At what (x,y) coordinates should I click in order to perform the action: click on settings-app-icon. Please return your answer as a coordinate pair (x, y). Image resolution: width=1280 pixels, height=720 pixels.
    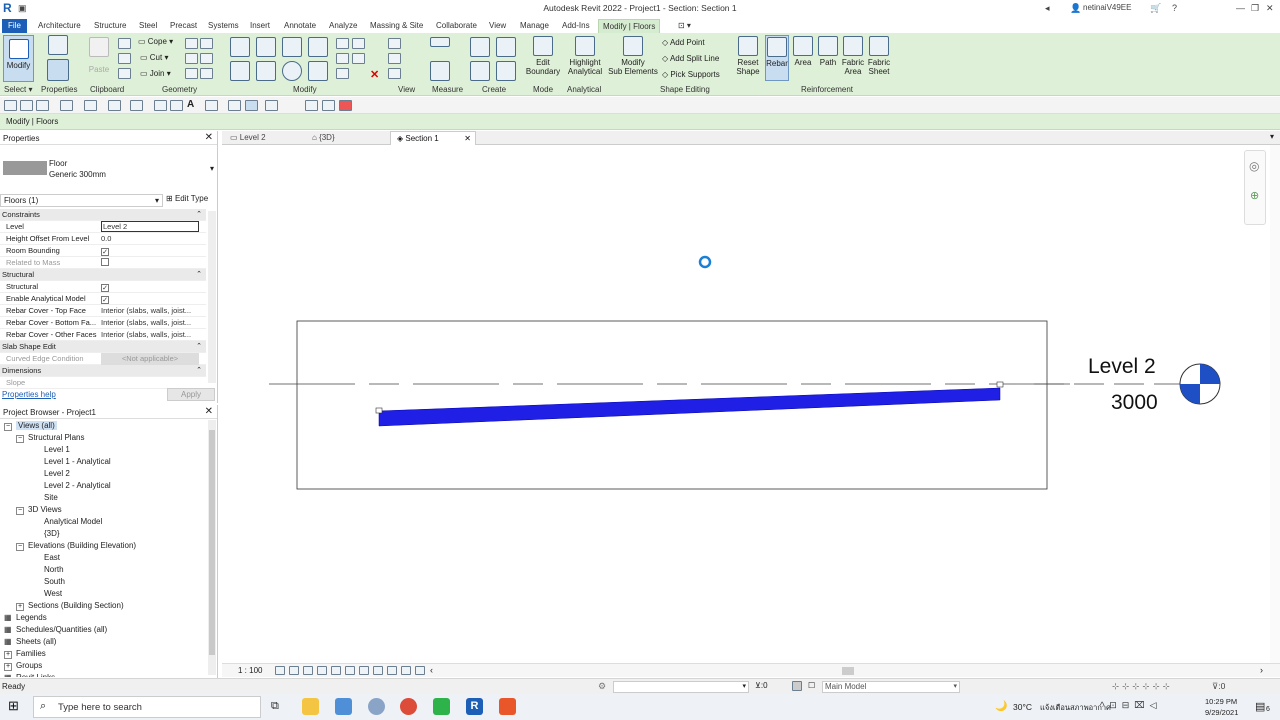
    Looking at the image, I should click on (376, 706).